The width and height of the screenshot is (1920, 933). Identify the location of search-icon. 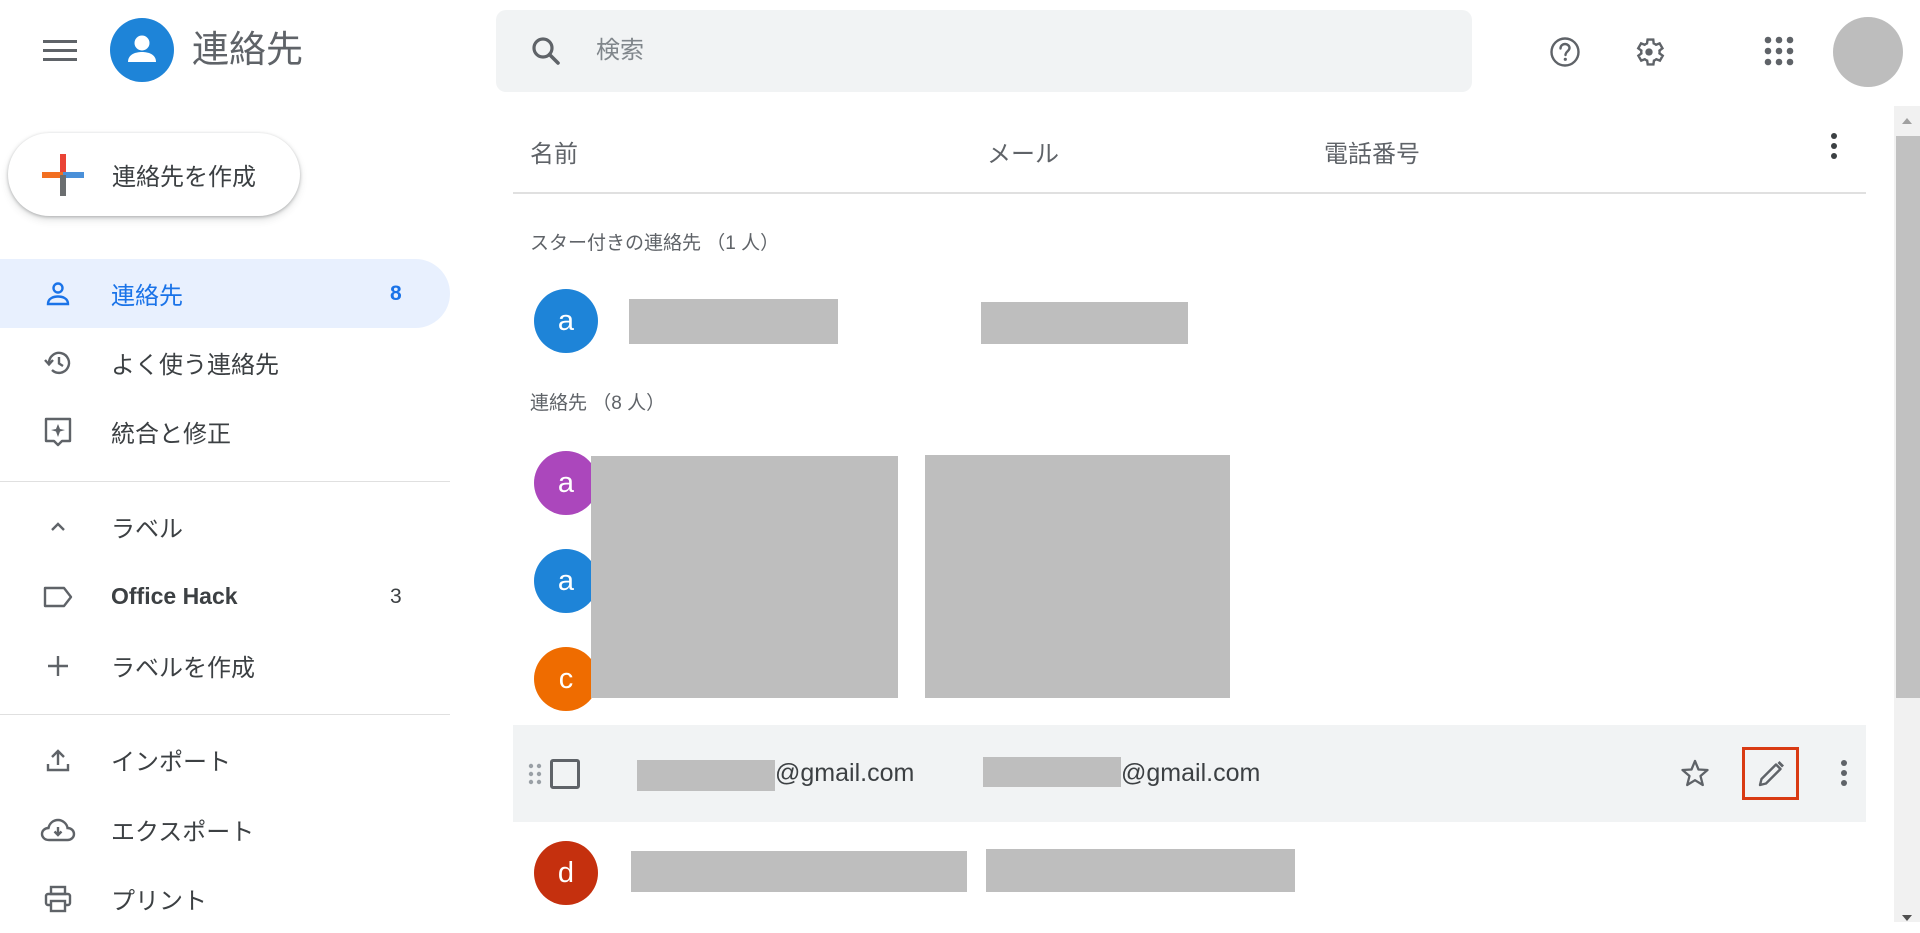
(546, 51).